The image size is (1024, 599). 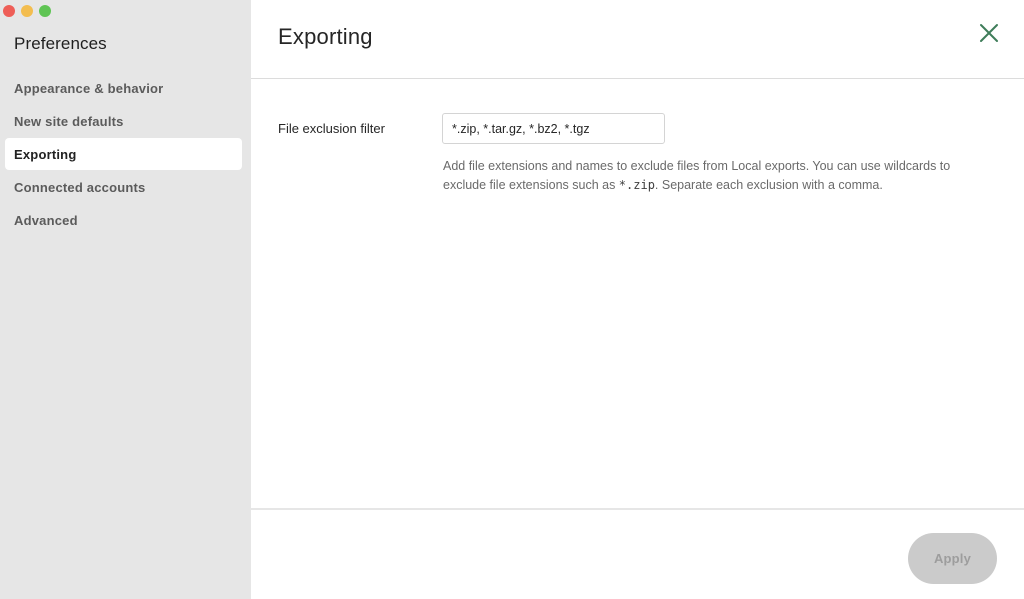 I want to click on sidebar-title: Preferences, so click(x=60, y=43).